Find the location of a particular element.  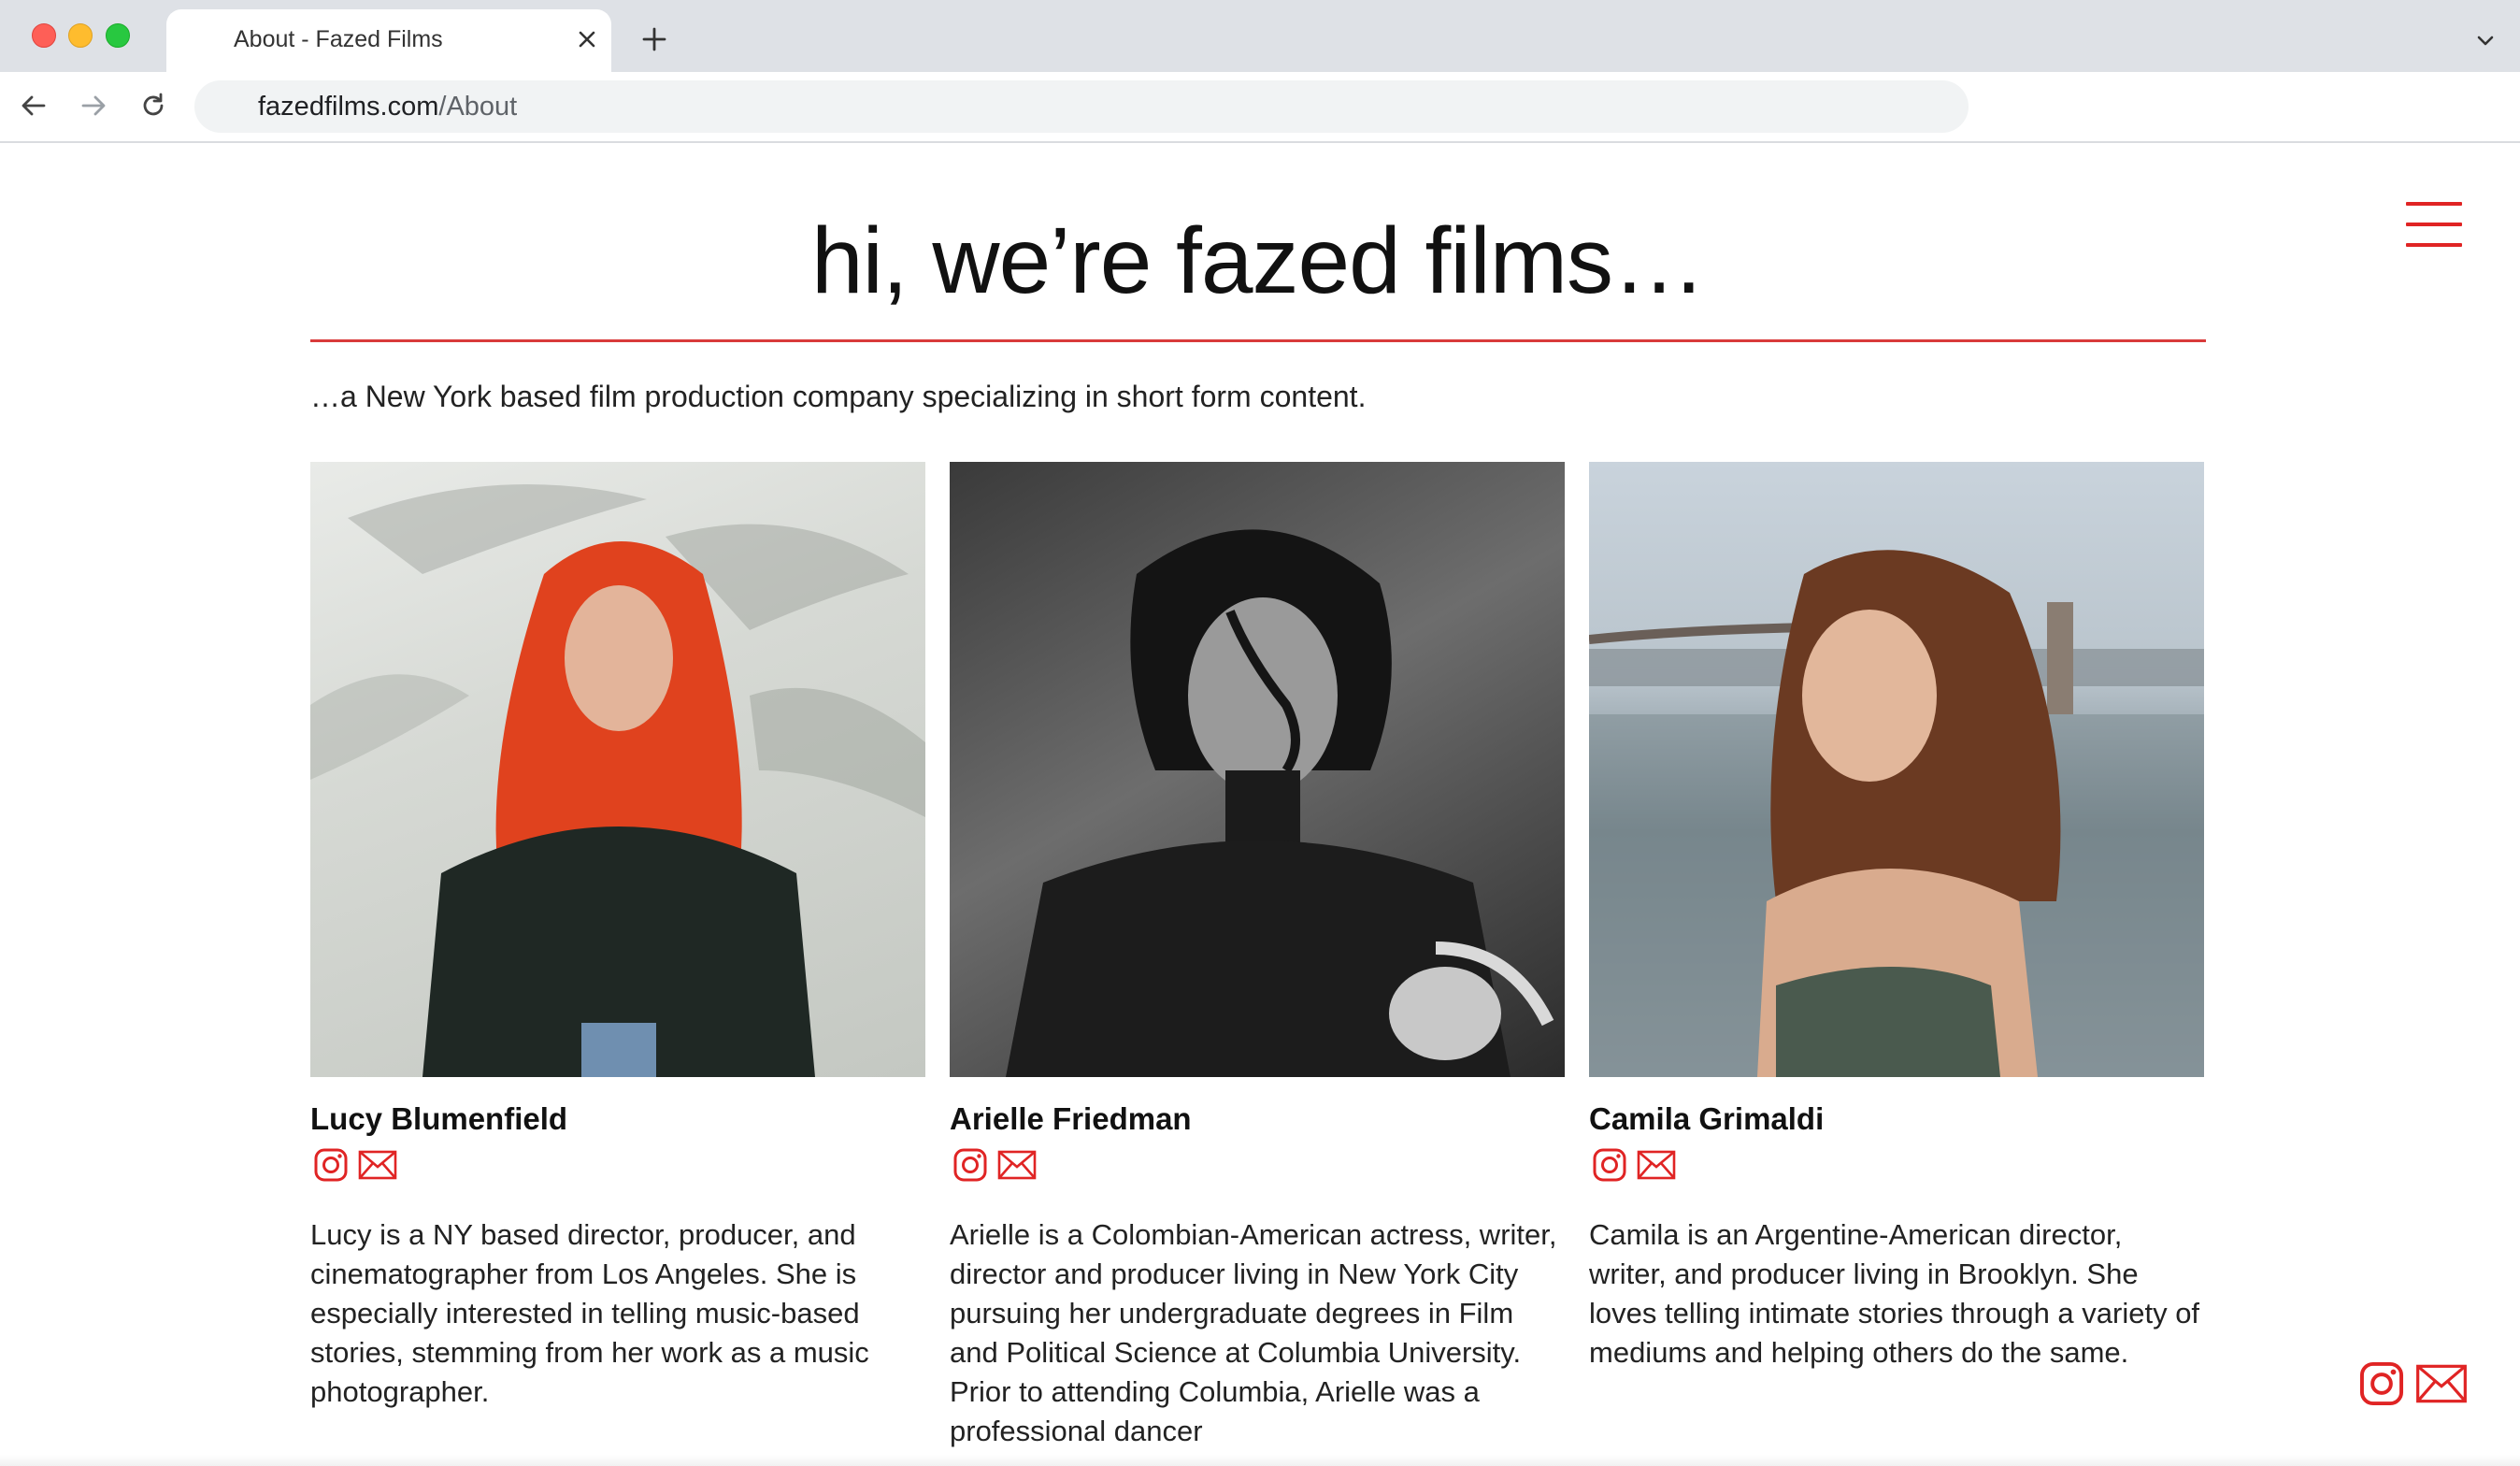

title-divider is located at coordinates (1258, 341).